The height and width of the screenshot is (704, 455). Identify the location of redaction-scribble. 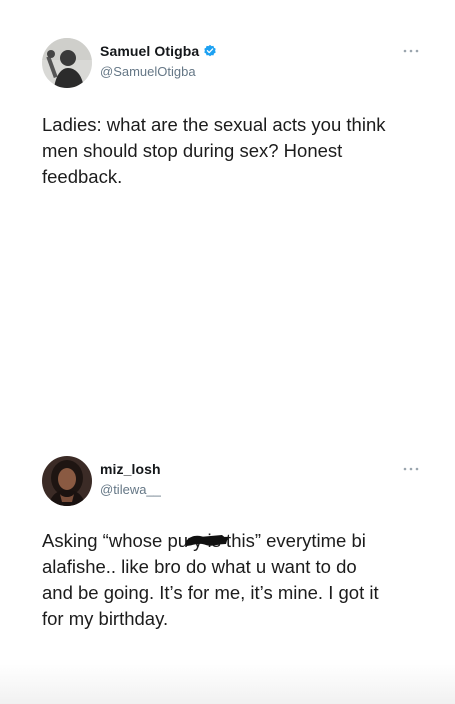
(207, 540).